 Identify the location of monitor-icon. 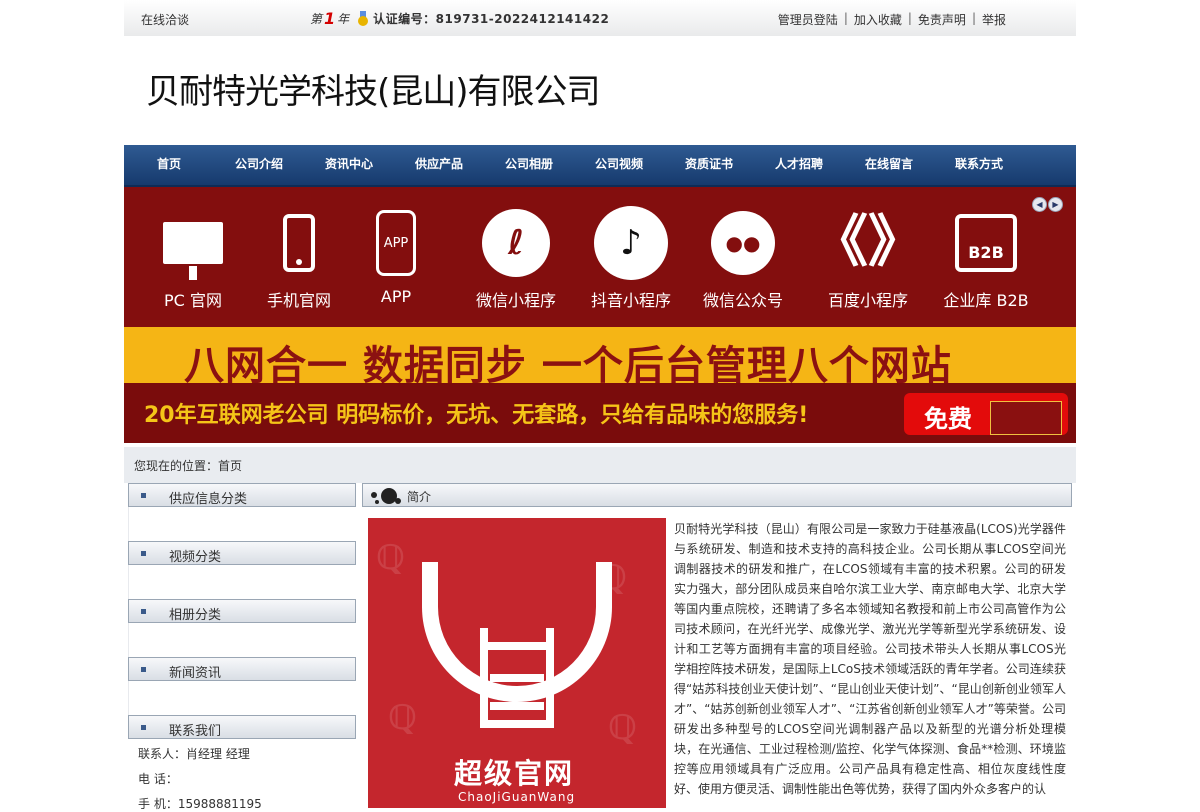
(193, 251).